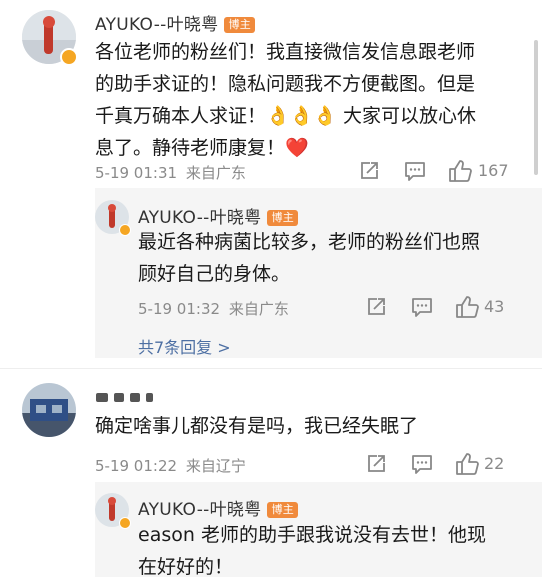 This screenshot has height=583, width=542. I want to click on timestamp: 5-19 01:31, so click(136, 173).